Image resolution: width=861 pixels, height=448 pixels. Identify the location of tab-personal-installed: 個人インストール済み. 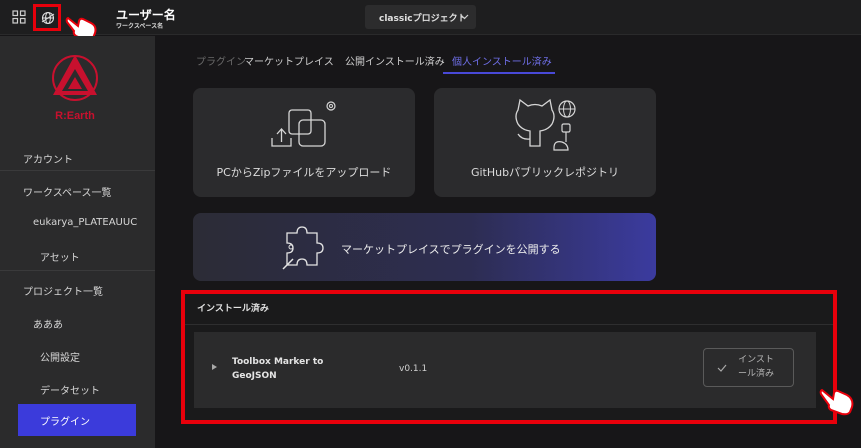
(502, 60).